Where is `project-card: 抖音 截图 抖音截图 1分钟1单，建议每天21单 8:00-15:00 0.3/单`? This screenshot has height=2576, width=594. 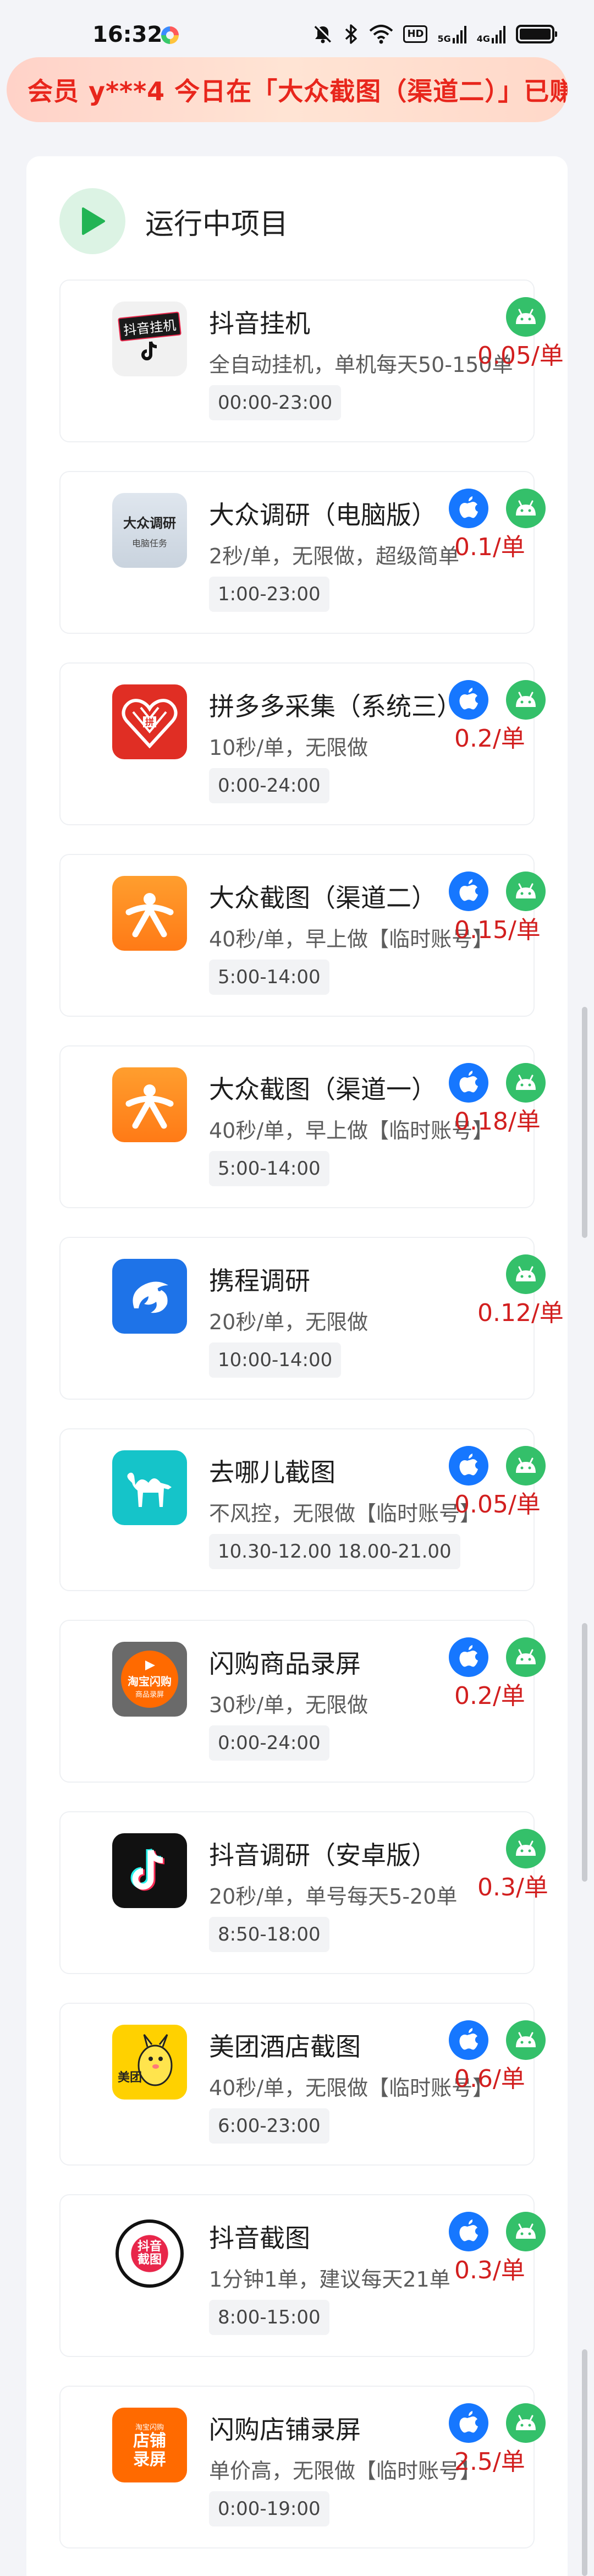
project-card: 抖音 截图 抖音截图 1分钟1单，建议每天21单 8:00-15:00 0.3/单 is located at coordinates (302, 2276).